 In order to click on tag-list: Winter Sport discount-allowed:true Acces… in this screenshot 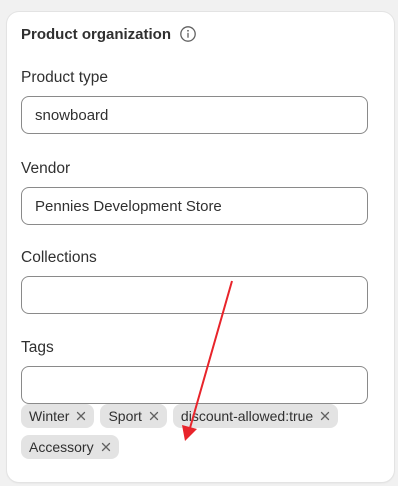, I will do `click(196, 431)`.